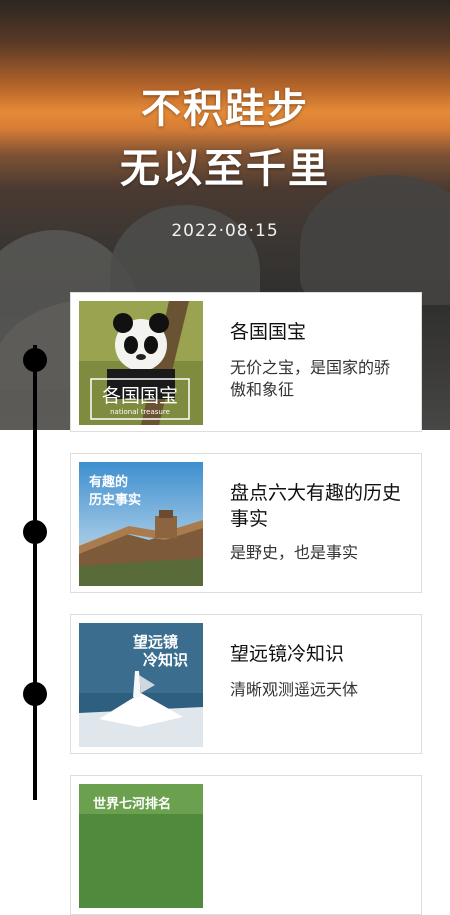  What do you see at coordinates (294, 552) in the screenshot?
I see `article-subtitle: 是野史，也是事实` at bounding box center [294, 552].